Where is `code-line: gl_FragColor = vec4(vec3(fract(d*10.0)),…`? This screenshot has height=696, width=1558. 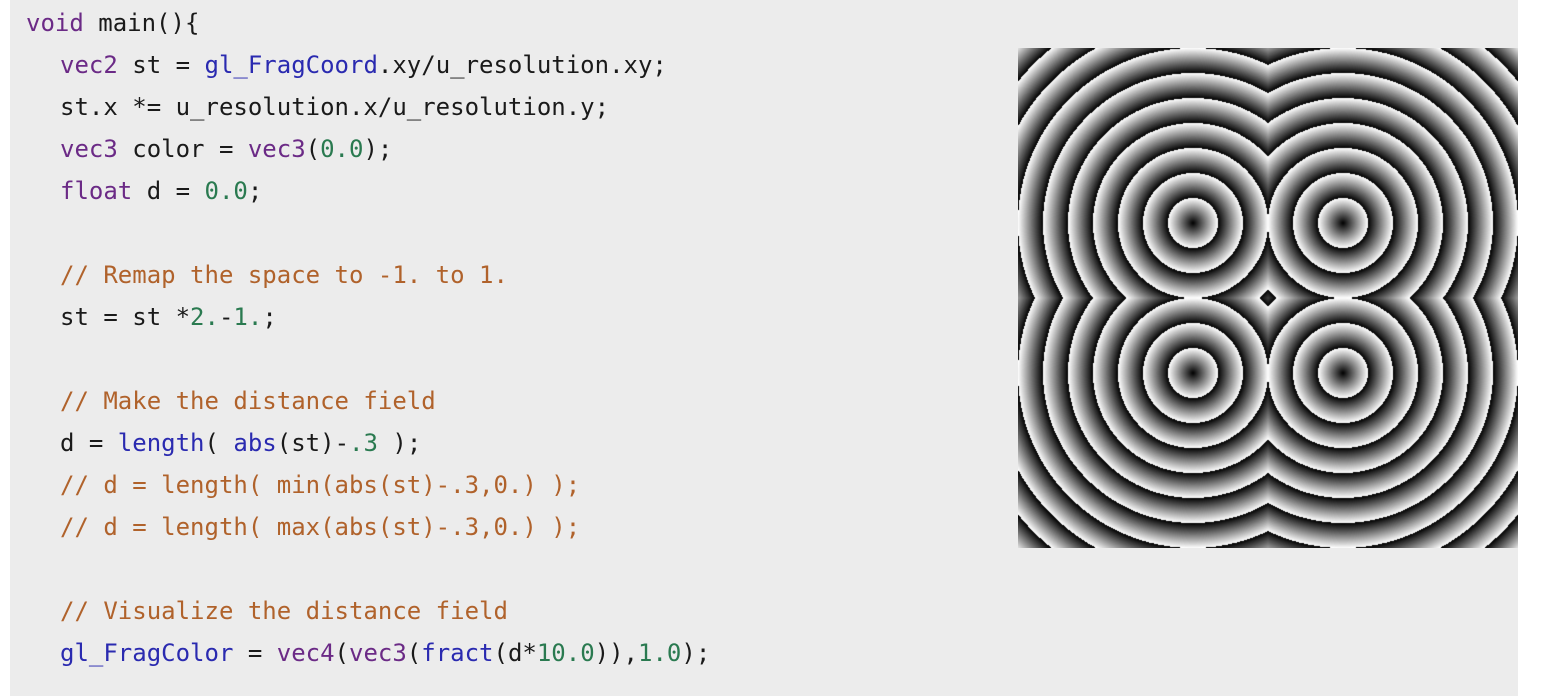
code-line: gl_FragColor = vec4(vec3(fract(d*10.0)),… is located at coordinates (368, 653).